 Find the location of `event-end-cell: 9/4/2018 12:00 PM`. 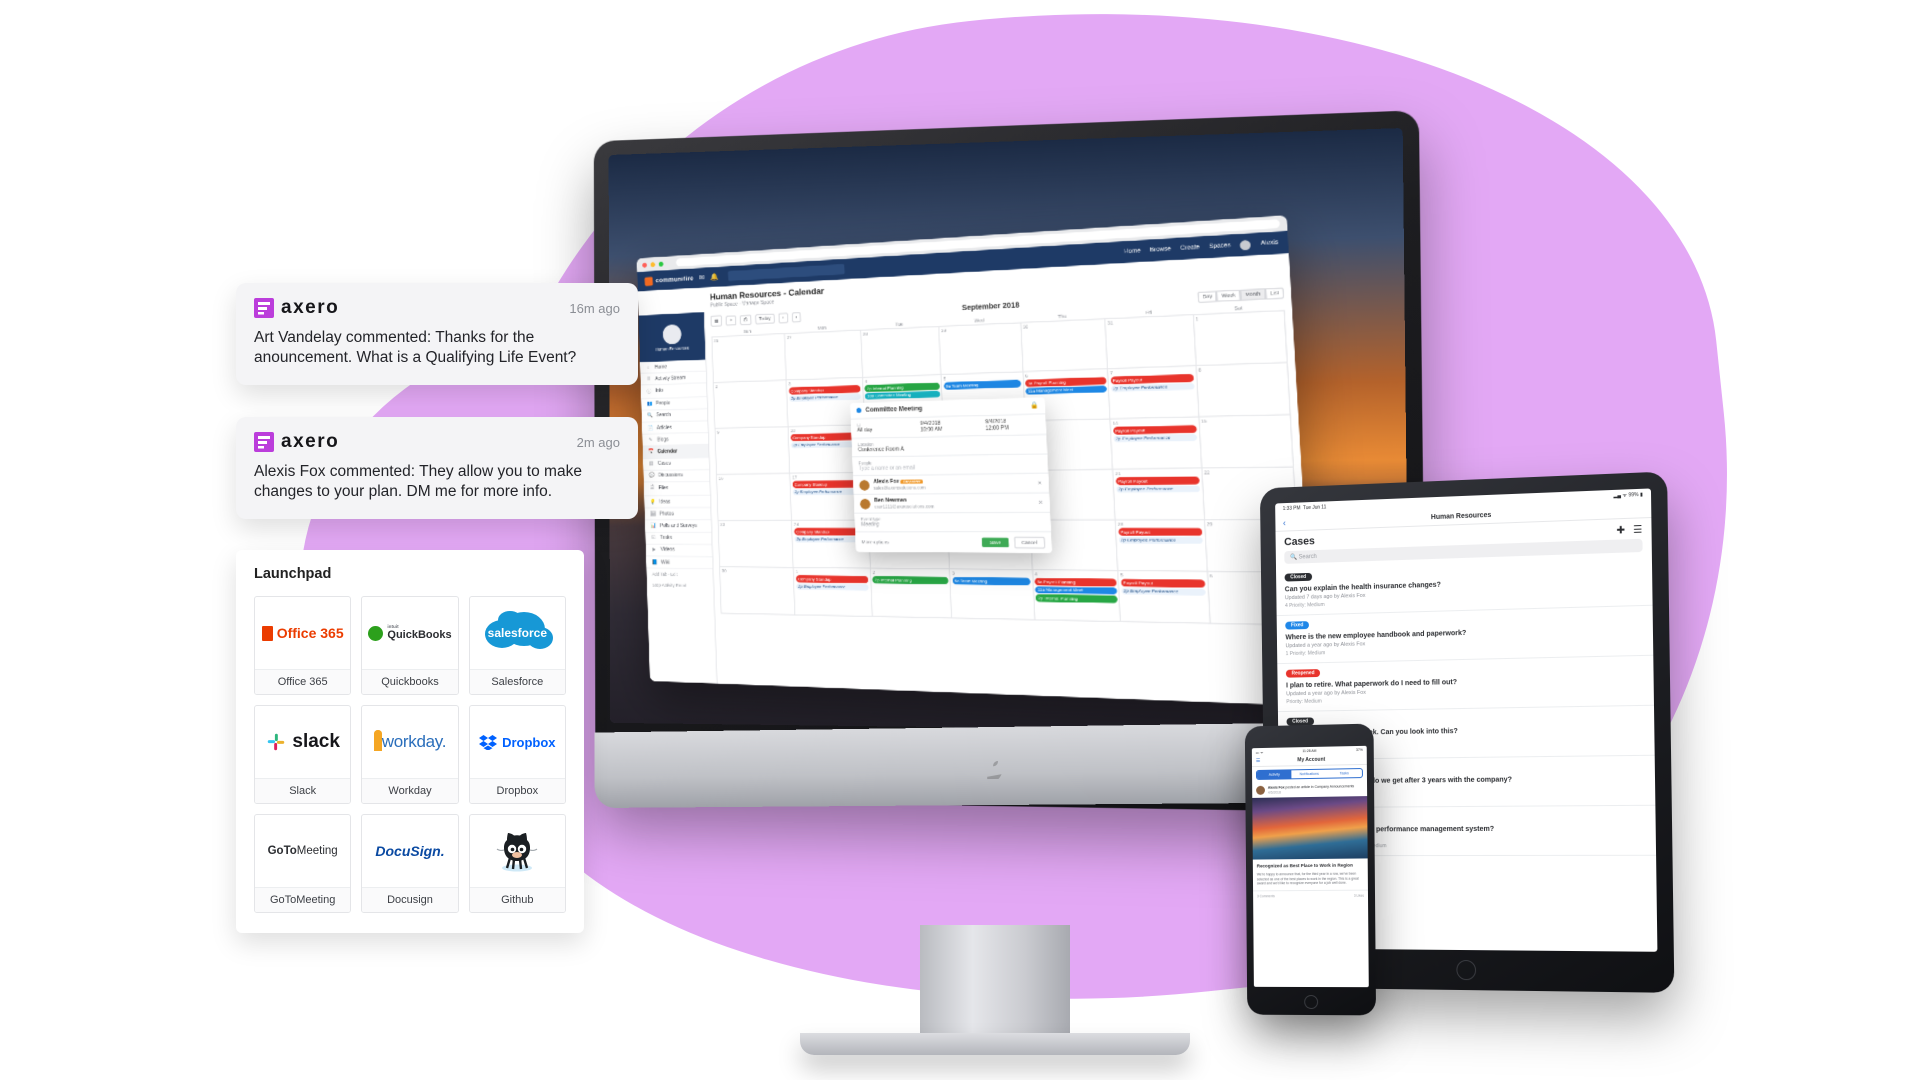

event-end-cell: 9/4/2018 12:00 PM is located at coordinates (1013, 424).